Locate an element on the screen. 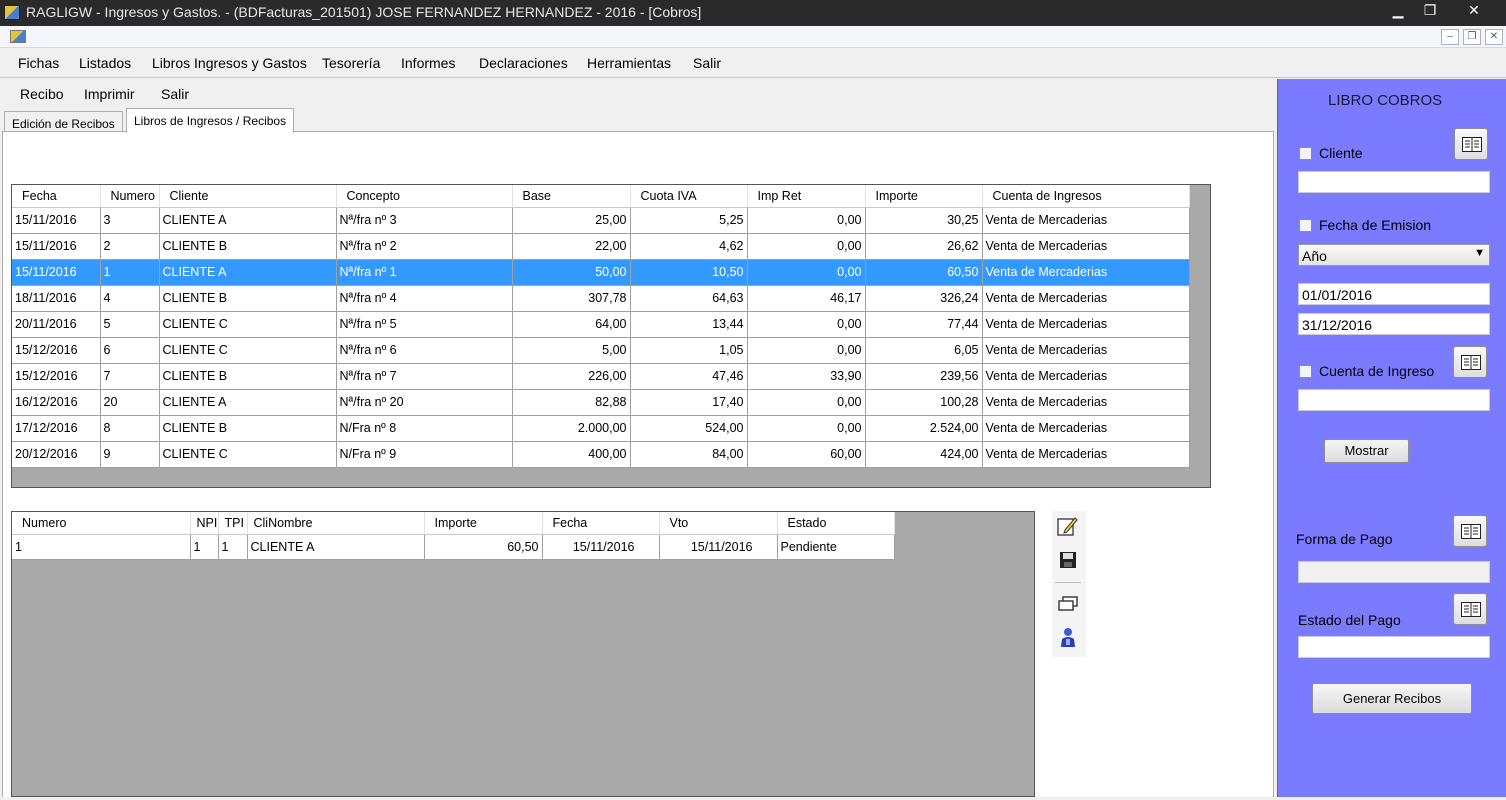 This screenshot has width=1506, height=800. col-npi: NPI is located at coordinates (204, 523).